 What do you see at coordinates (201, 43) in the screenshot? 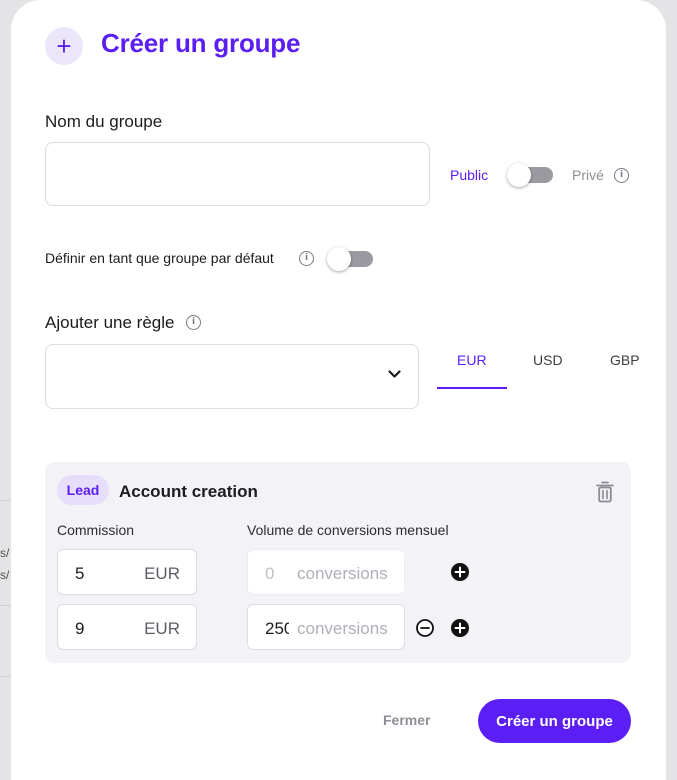
I see `modal-title: Créer un groupe` at bounding box center [201, 43].